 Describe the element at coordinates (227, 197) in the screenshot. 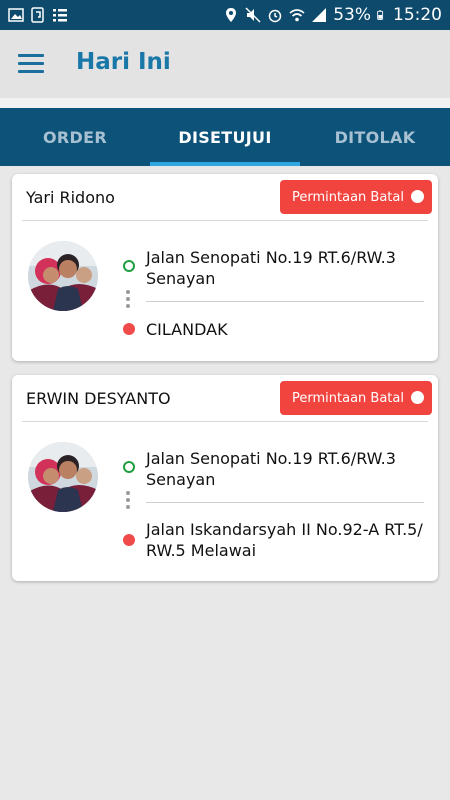

I see `card-header: Yari Ridono Permintaan Batal` at that location.